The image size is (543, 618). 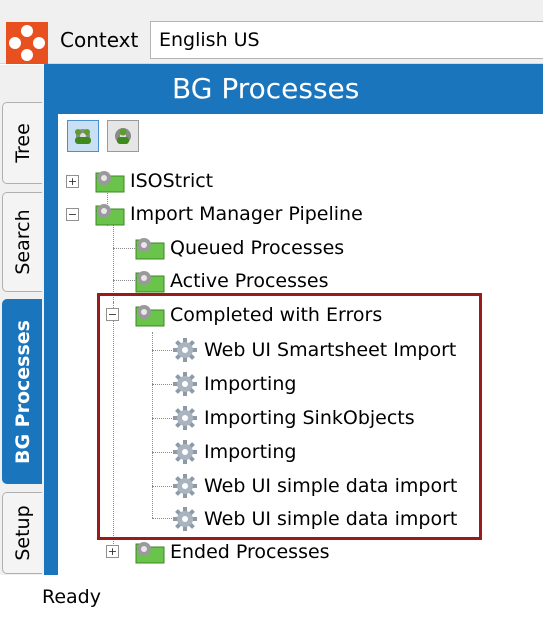 What do you see at coordinates (250, 552) in the screenshot?
I see `tree-node-label: Ended Processes` at bounding box center [250, 552].